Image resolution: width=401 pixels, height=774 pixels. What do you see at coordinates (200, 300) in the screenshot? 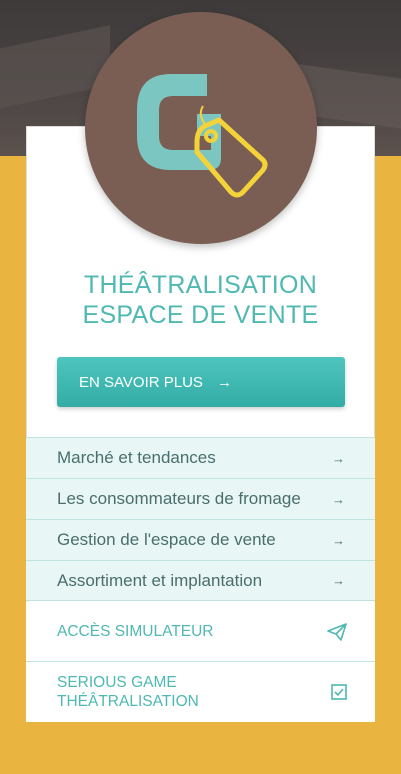
I see `page-title: THÉÂTRALISATION ESPACE DE VENTE` at bounding box center [200, 300].